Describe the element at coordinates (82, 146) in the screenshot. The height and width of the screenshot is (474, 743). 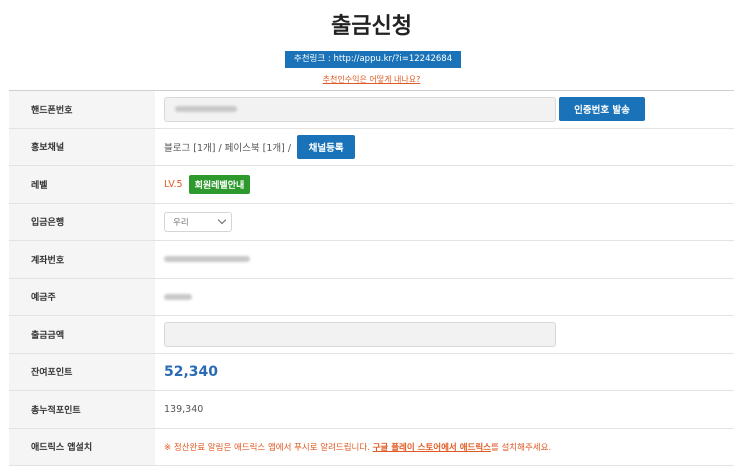
I see `channel-label: 홍보채널` at that location.